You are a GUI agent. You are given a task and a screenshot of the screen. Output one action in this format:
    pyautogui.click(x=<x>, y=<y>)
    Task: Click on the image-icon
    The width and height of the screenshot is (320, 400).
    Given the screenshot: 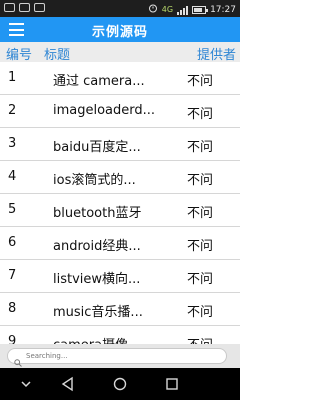 What is the action you would take?
    pyautogui.click(x=24, y=7)
    